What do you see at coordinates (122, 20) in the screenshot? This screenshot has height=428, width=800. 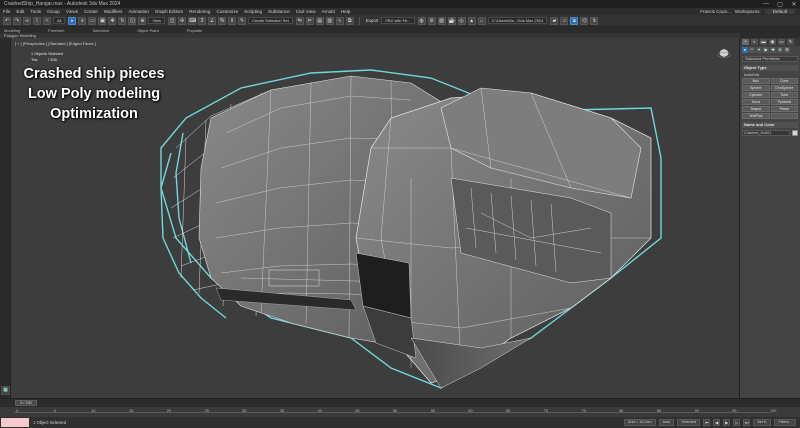 I see `rotate-icon: ↻` at bounding box center [122, 20].